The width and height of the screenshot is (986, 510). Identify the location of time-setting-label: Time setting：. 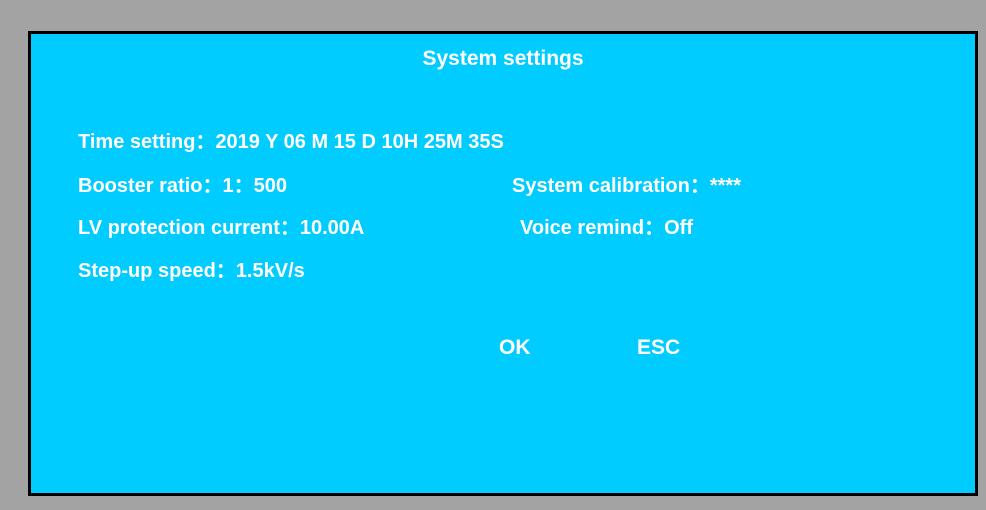
(147, 142).